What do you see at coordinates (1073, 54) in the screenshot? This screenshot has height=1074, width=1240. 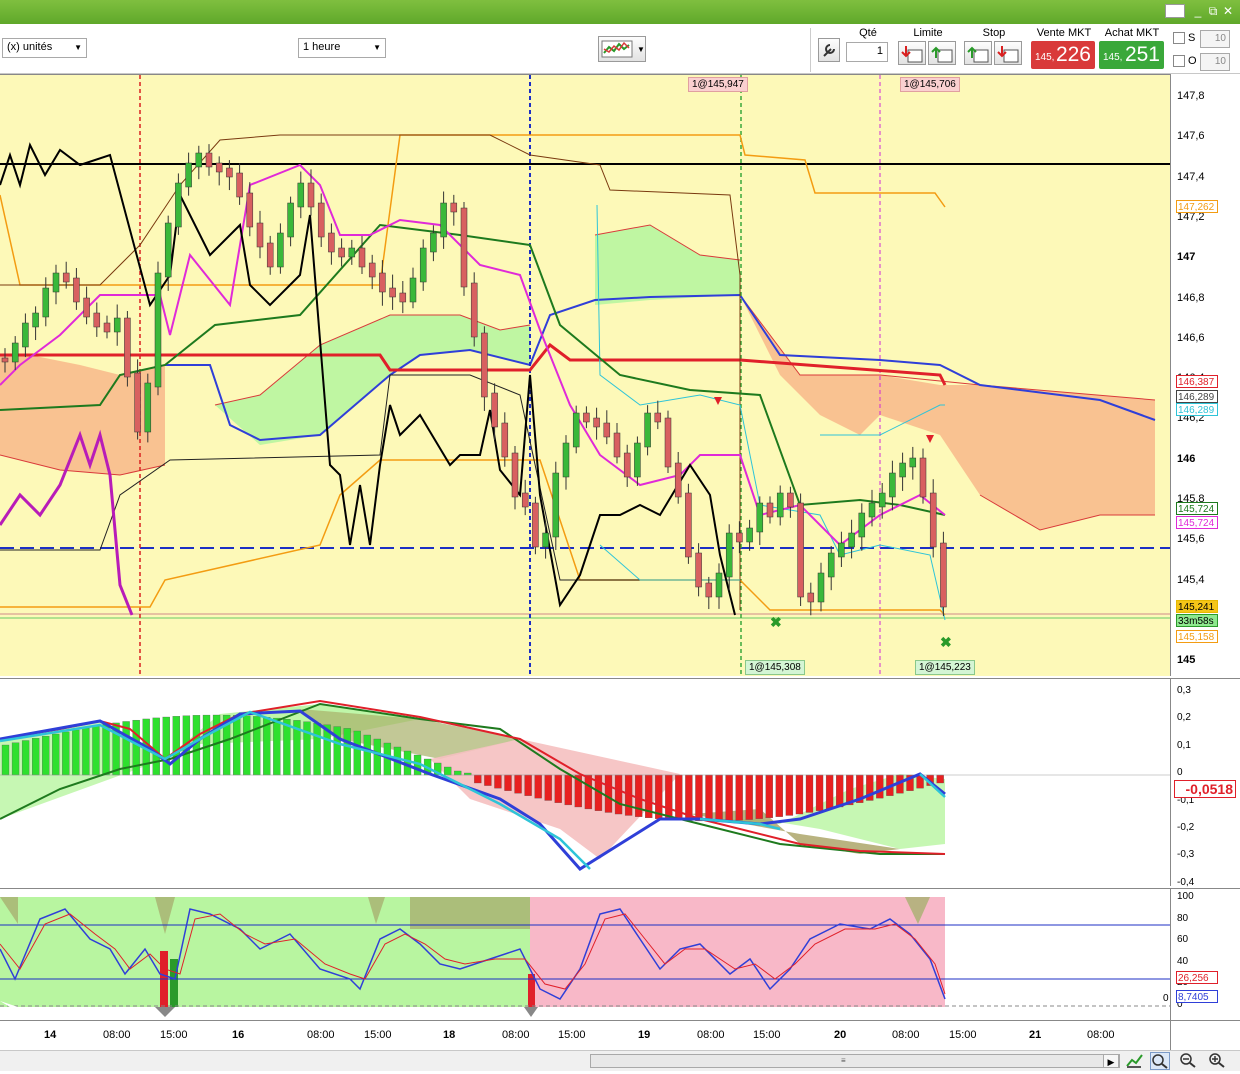 I see `sell-price-digits: 226` at bounding box center [1073, 54].